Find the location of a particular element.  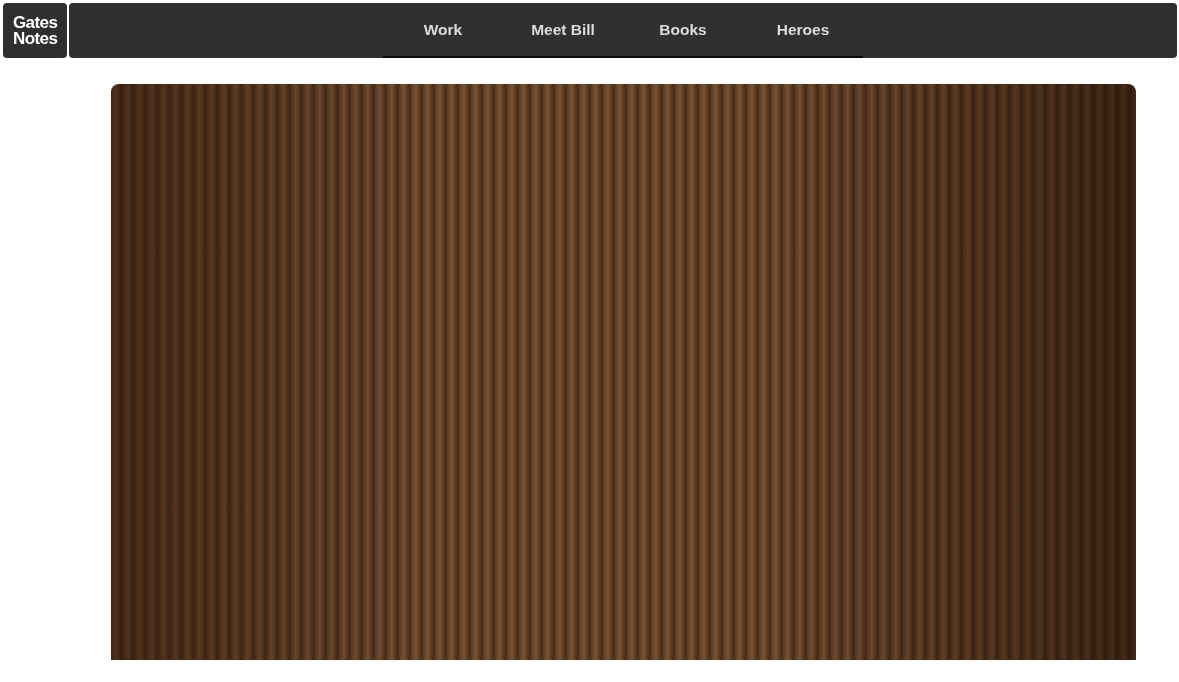

nav-link: Meet Bill is located at coordinates (563, 29).